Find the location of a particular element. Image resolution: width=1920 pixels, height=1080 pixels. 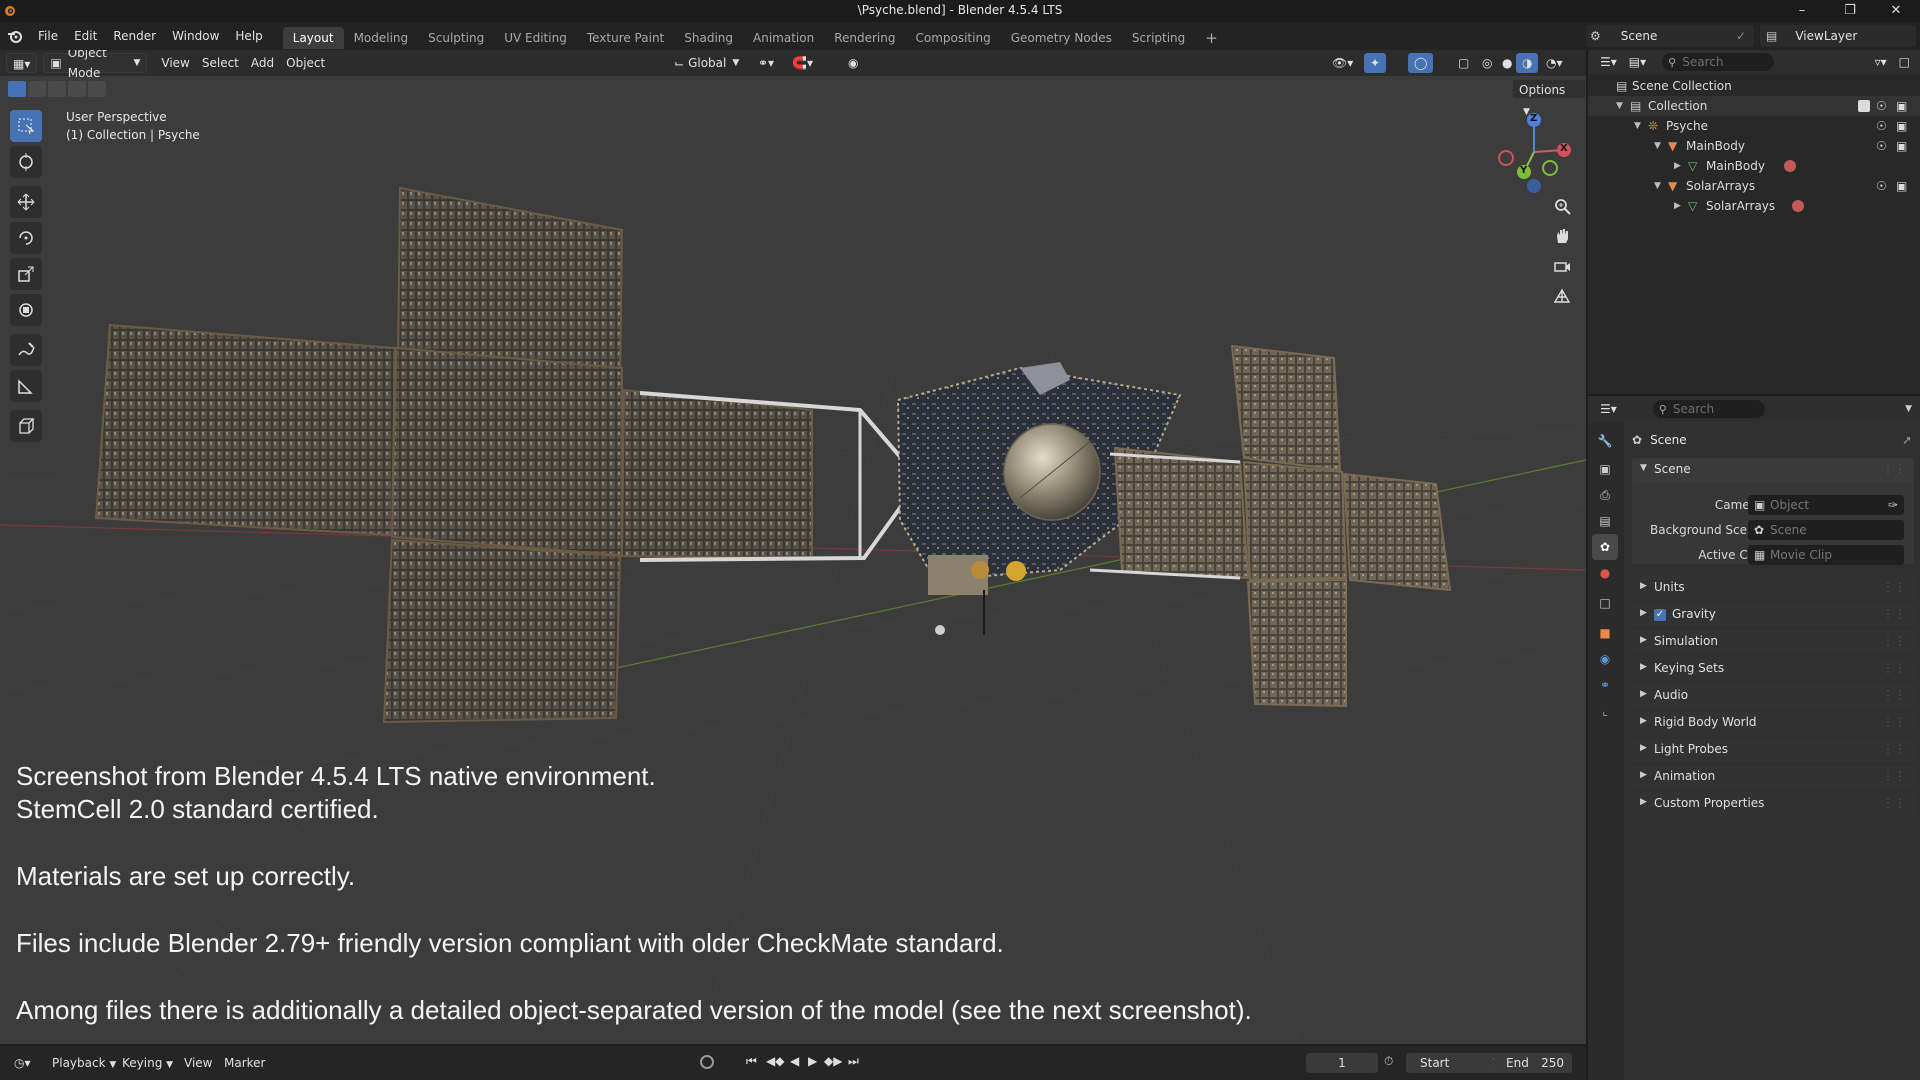

editor-type-icon: ◷▾ is located at coordinates (22, 1063).